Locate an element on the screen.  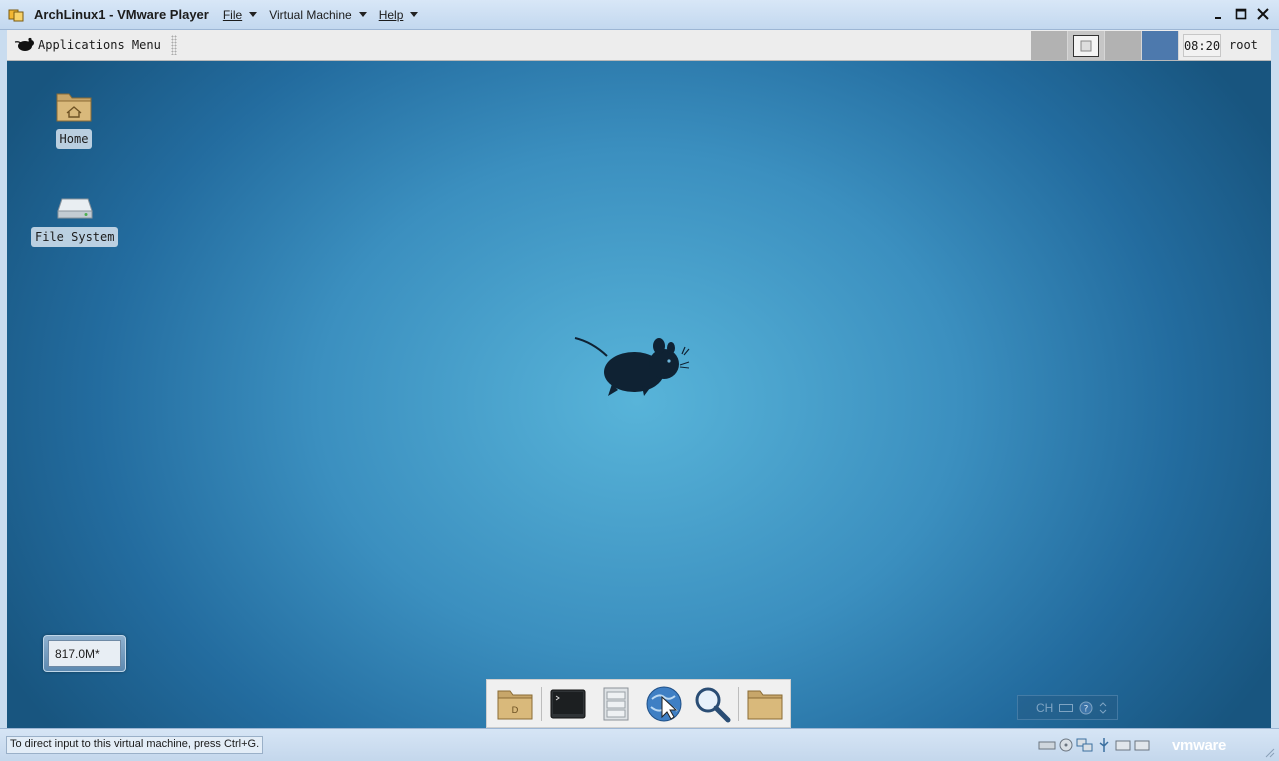
workspace-window-thumbnail is located at coordinates (1086, 45).